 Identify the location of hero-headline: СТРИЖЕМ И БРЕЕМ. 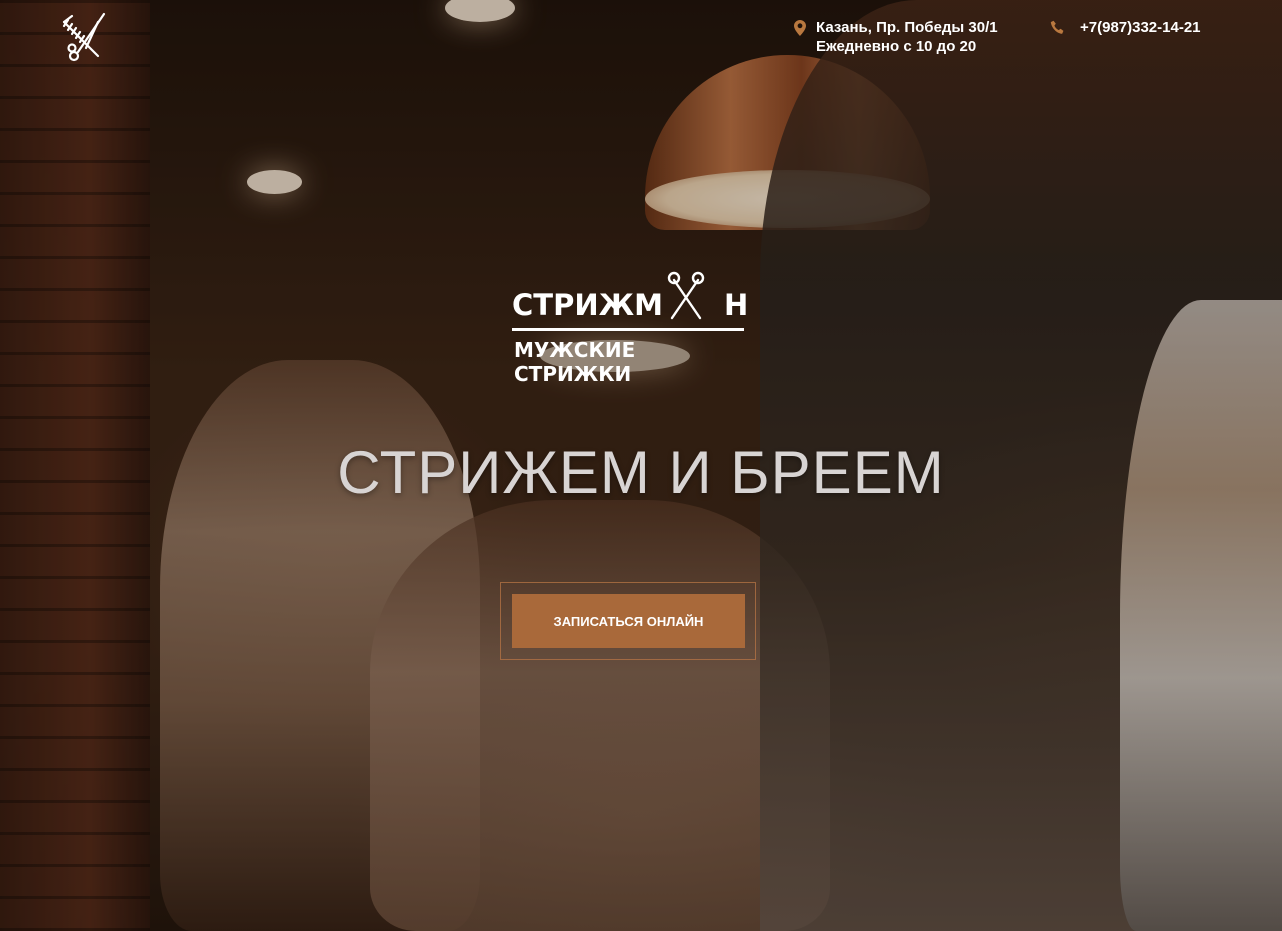
(641, 472).